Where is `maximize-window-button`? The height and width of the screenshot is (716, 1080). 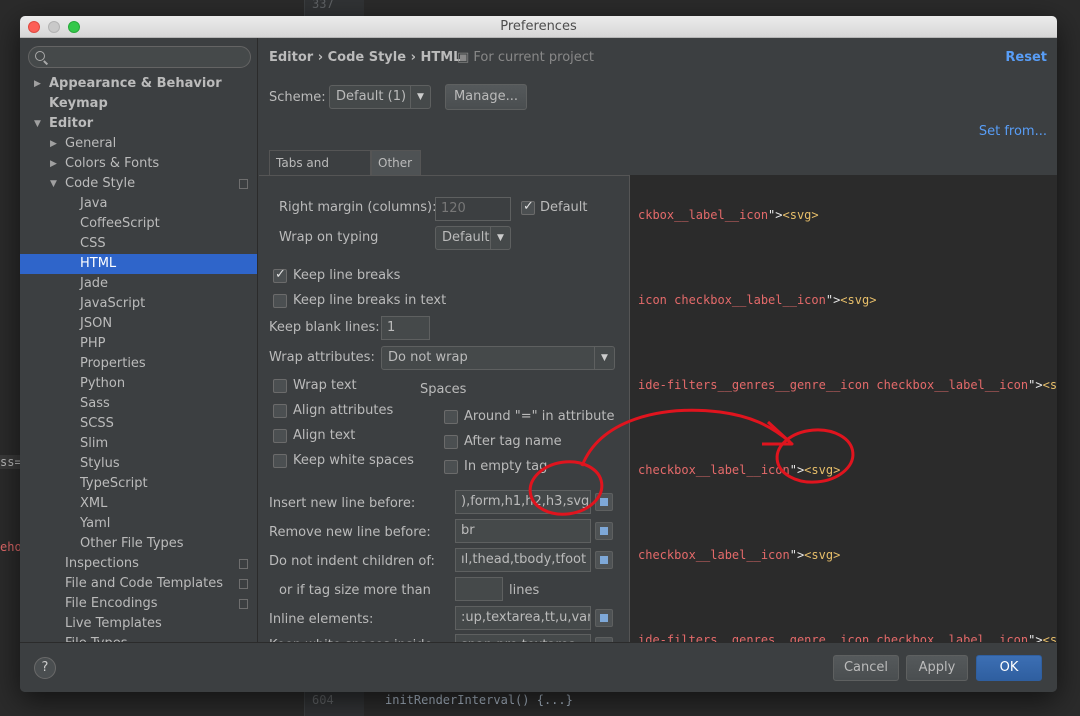 maximize-window-button is located at coordinates (74, 27).